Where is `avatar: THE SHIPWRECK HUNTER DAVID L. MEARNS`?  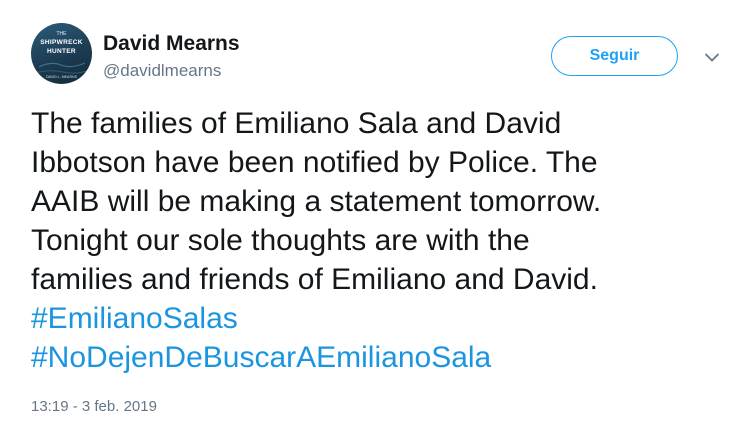
avatar: THE SHIPWRECK HUNTER DAVID L. MEARNS is located at coordinates (61, 53).